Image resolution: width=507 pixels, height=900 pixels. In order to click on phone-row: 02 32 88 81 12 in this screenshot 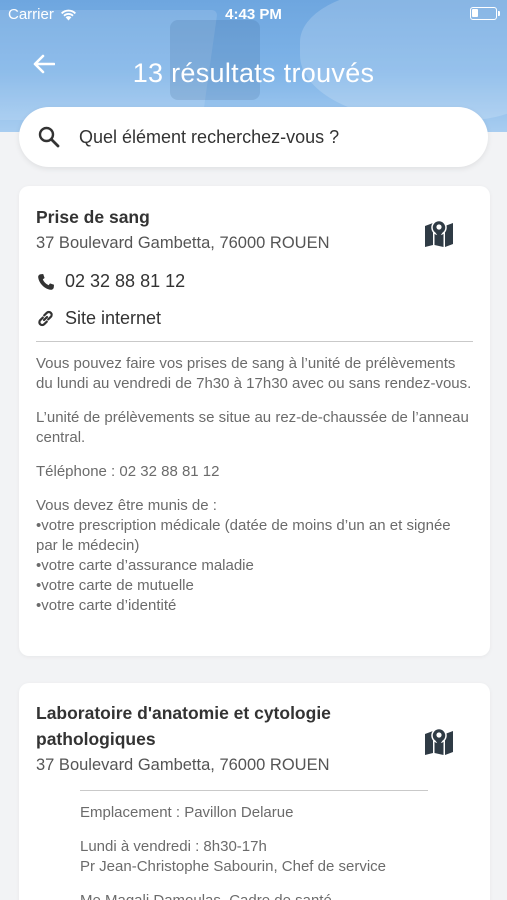, I will do `click(110, 281)`.